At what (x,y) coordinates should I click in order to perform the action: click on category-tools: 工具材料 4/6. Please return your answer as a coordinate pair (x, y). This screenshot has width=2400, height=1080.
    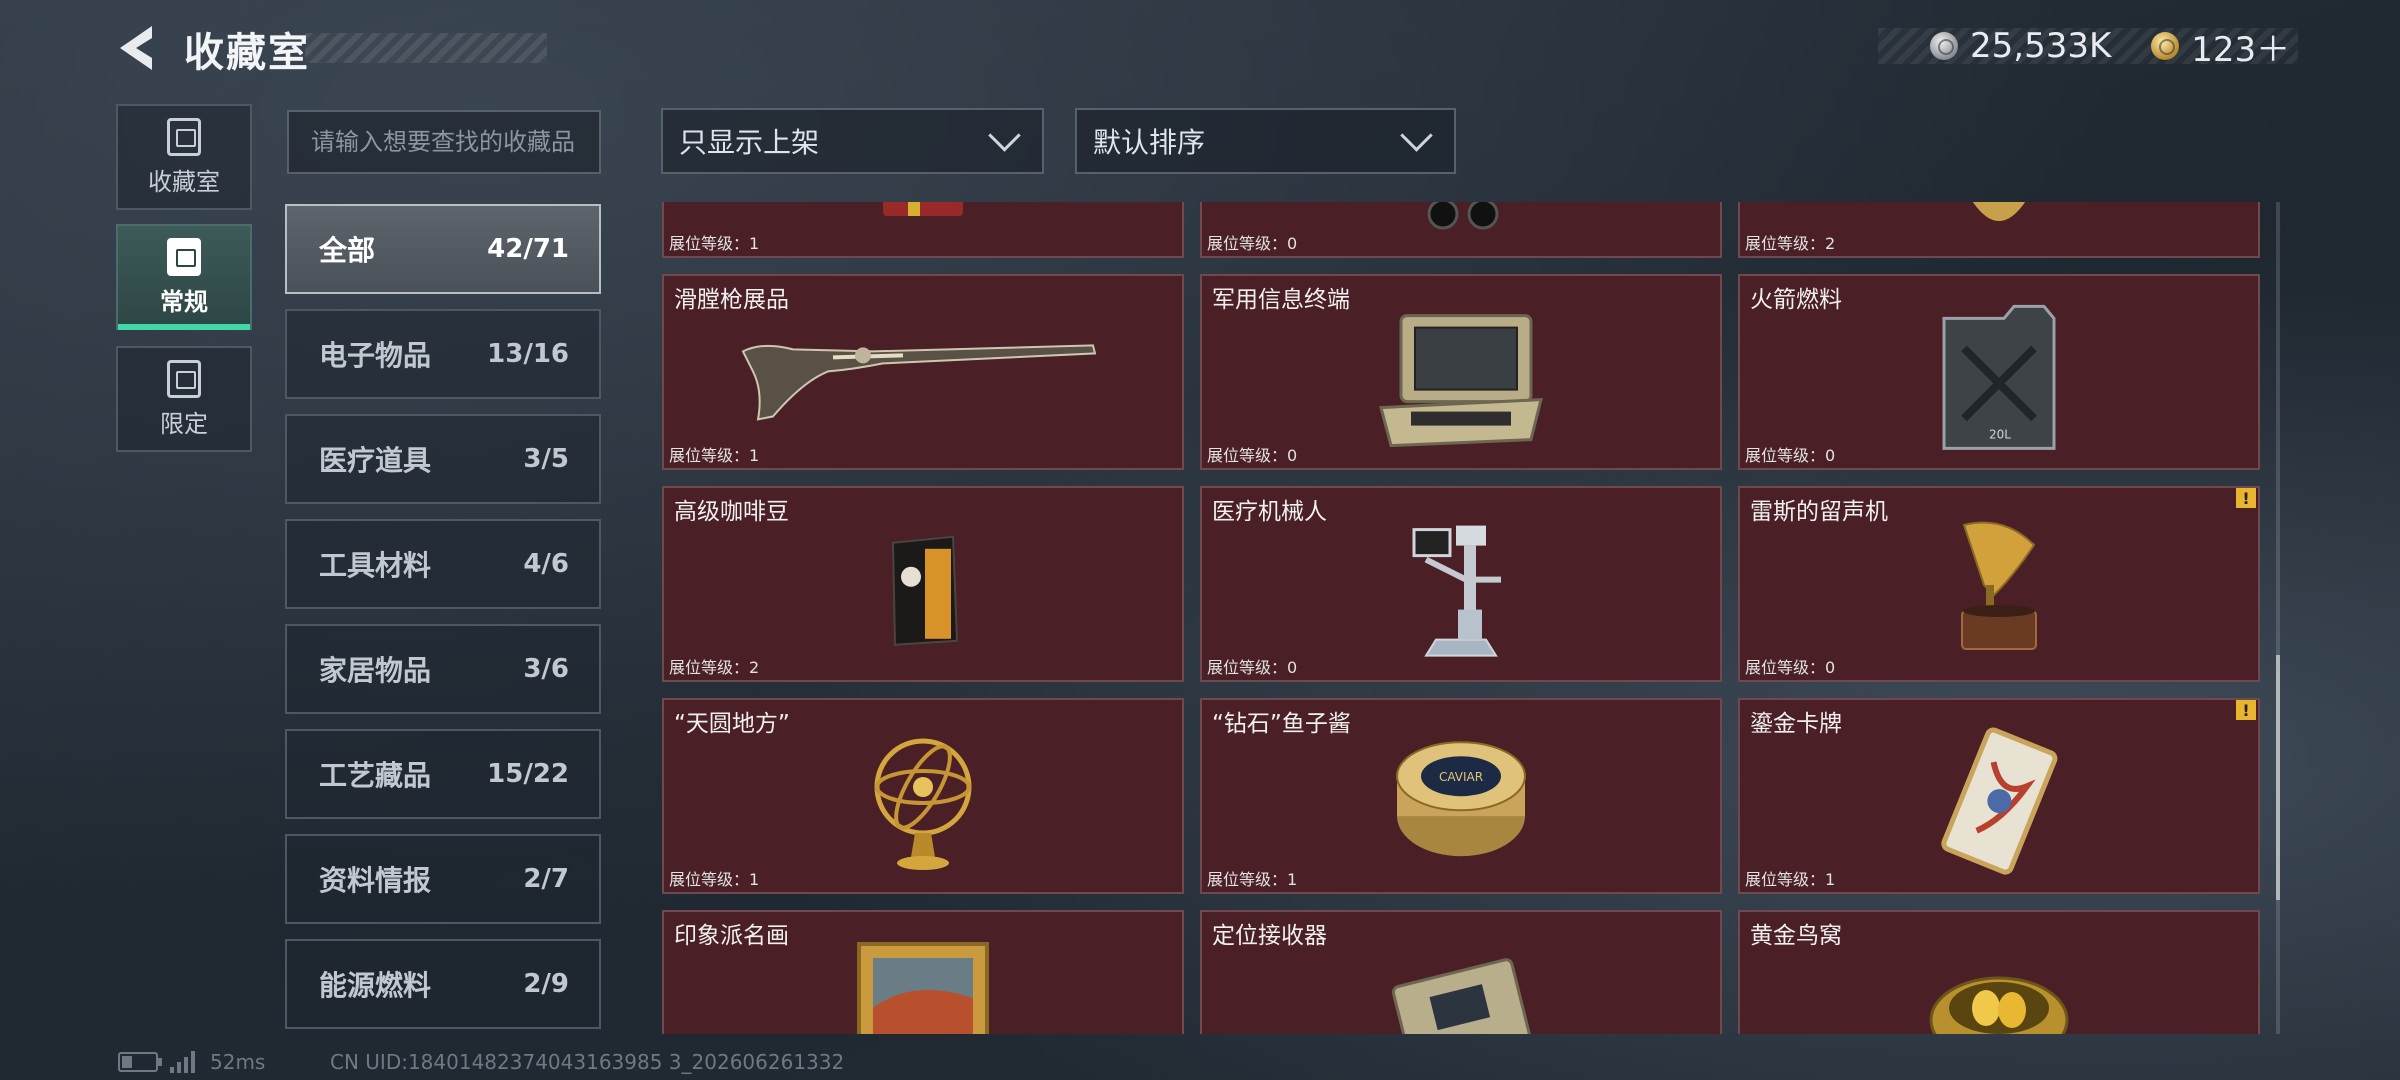
    Looking at the image, I should click on (443, 564).